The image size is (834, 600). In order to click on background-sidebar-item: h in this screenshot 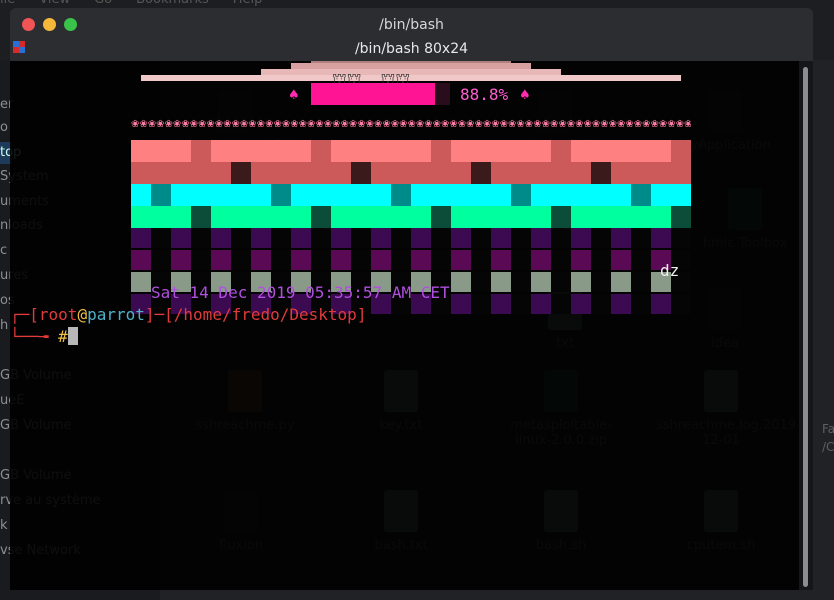, I will do `click(4, 325)`.